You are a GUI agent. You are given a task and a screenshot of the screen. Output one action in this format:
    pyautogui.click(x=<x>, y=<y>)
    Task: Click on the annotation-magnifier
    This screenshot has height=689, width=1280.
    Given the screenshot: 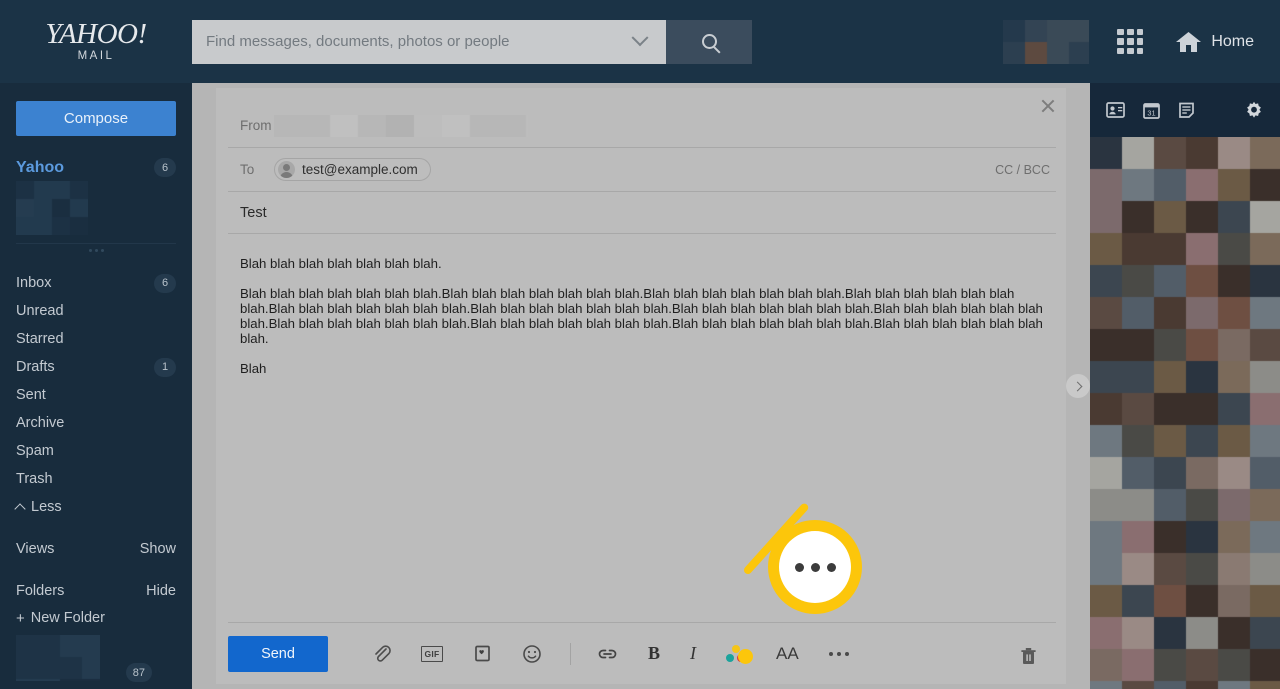 What is the action you would take?
    pyautogui.click(x=815, y=567)
    